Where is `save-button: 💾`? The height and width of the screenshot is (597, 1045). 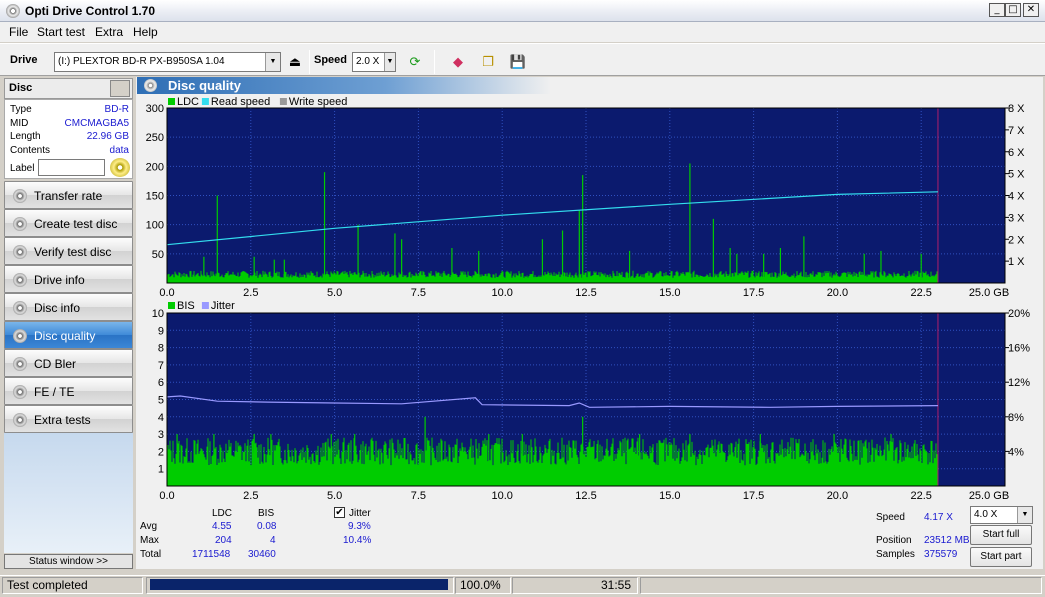 save-button: 💾 is located at coordinates (518, 62).